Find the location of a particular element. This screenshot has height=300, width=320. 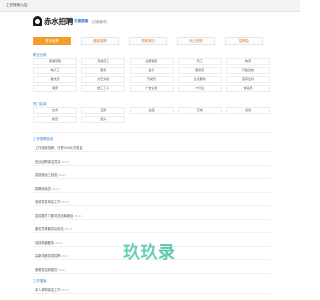

job-title-link: 本人求职保洁工作06-21 is located at coordinates (52, 289).